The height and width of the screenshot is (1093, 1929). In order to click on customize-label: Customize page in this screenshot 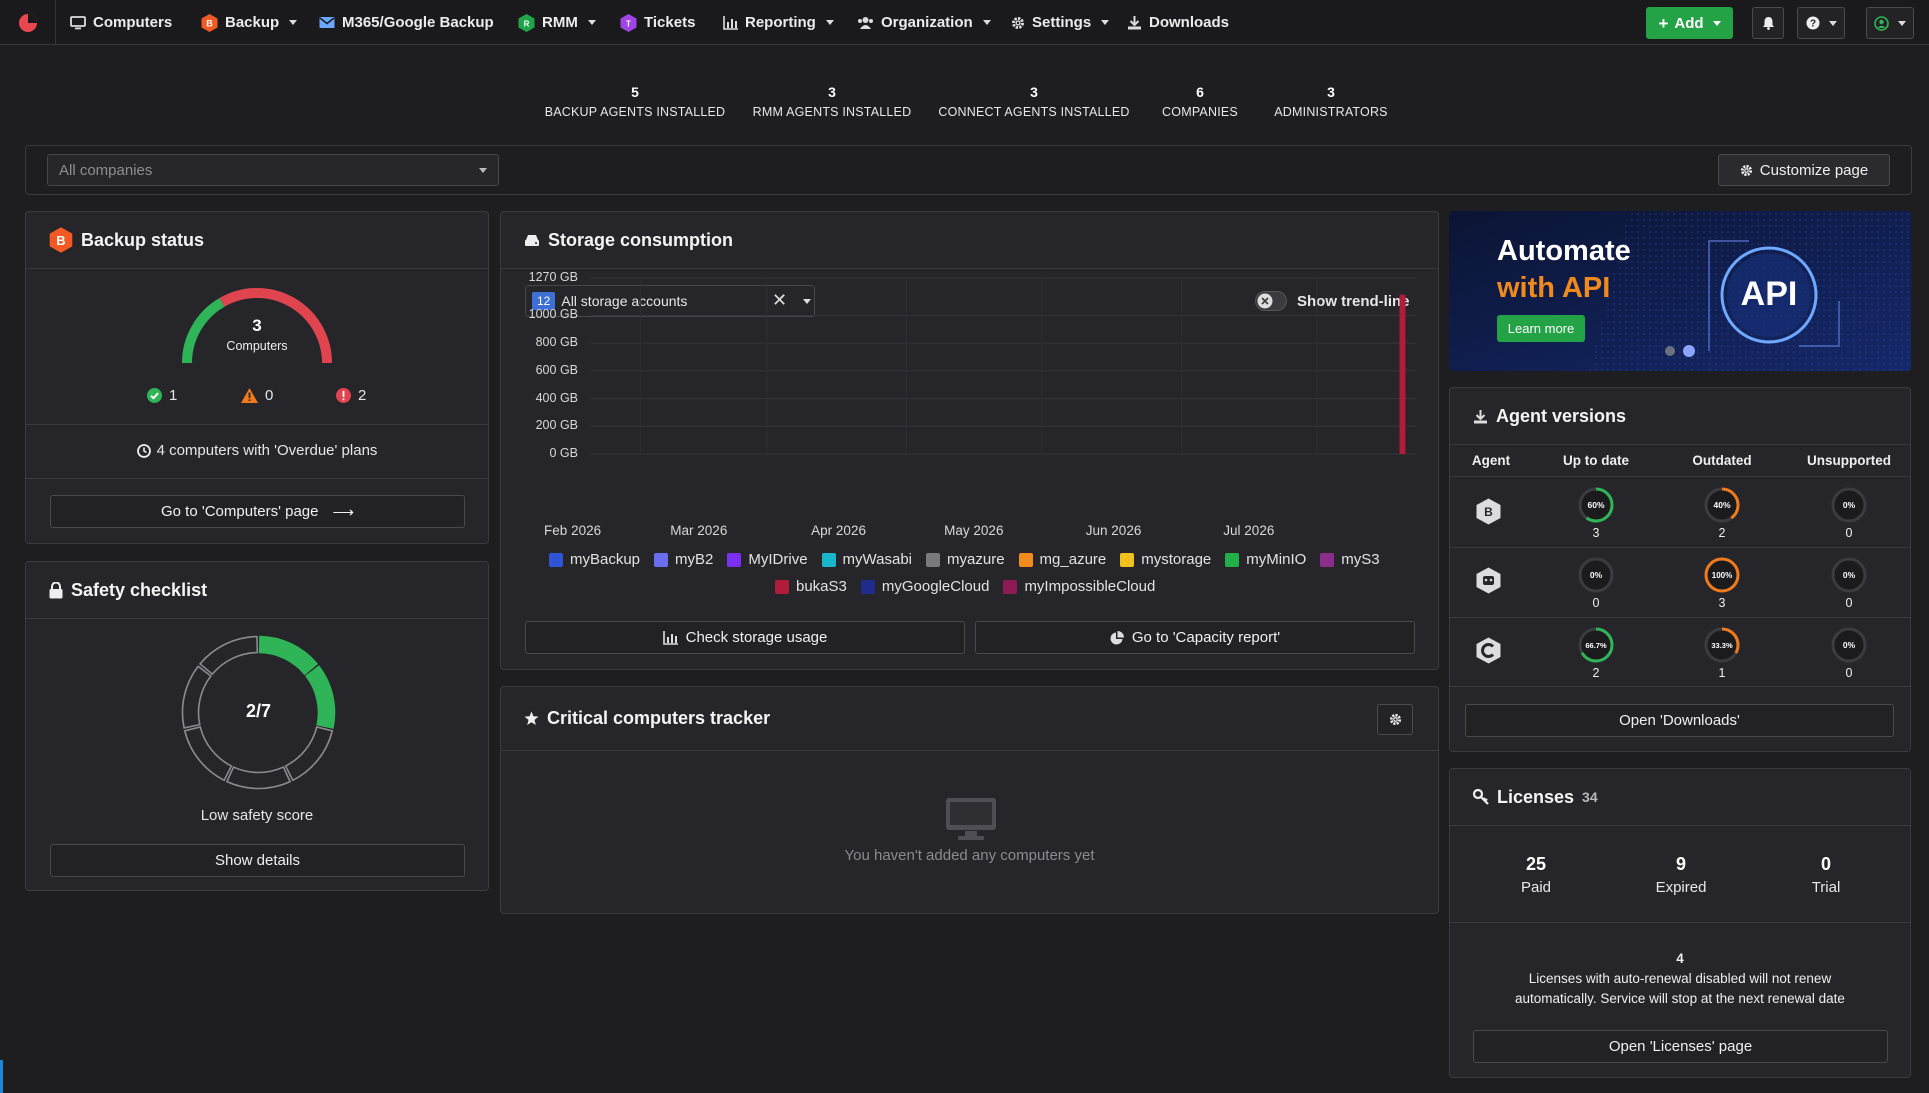, I will do `click(1814, 170)`.